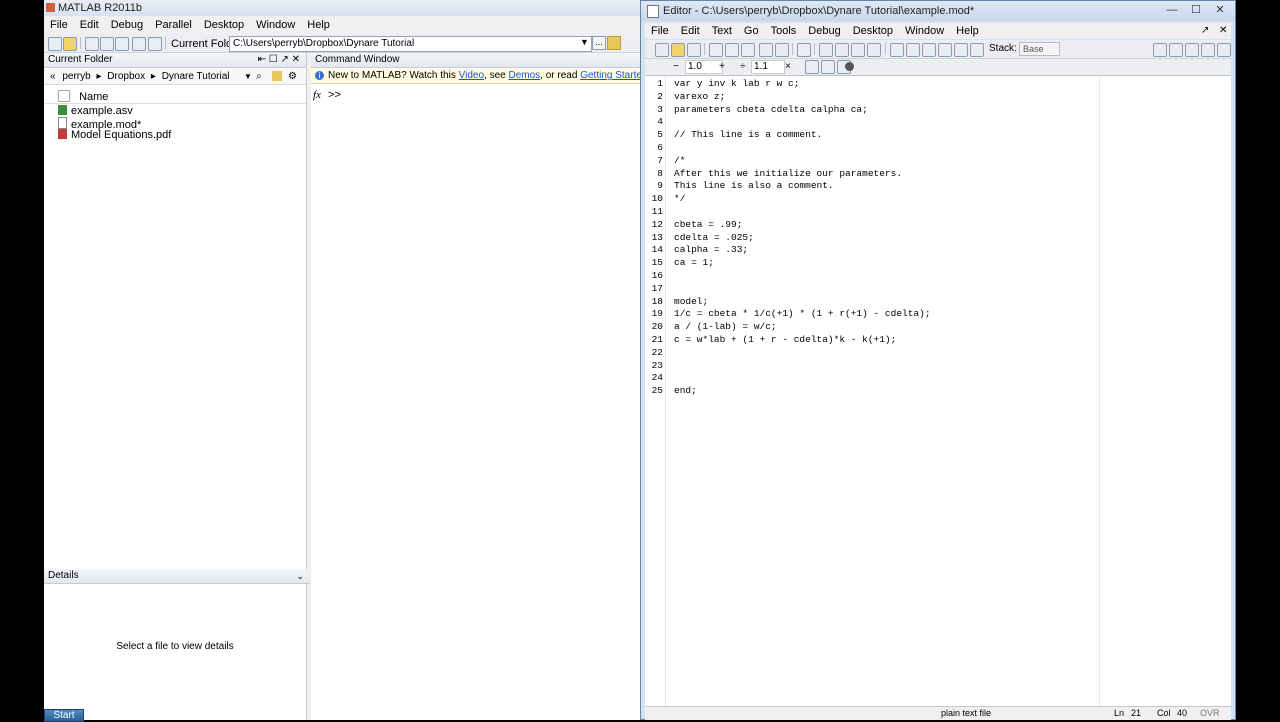 The height and width of the screenshot is (722, 1280). What do you see at coordinates (275, 25) in the screenshot?
I see `menu-window: Window` at bounding box center [275, 25].